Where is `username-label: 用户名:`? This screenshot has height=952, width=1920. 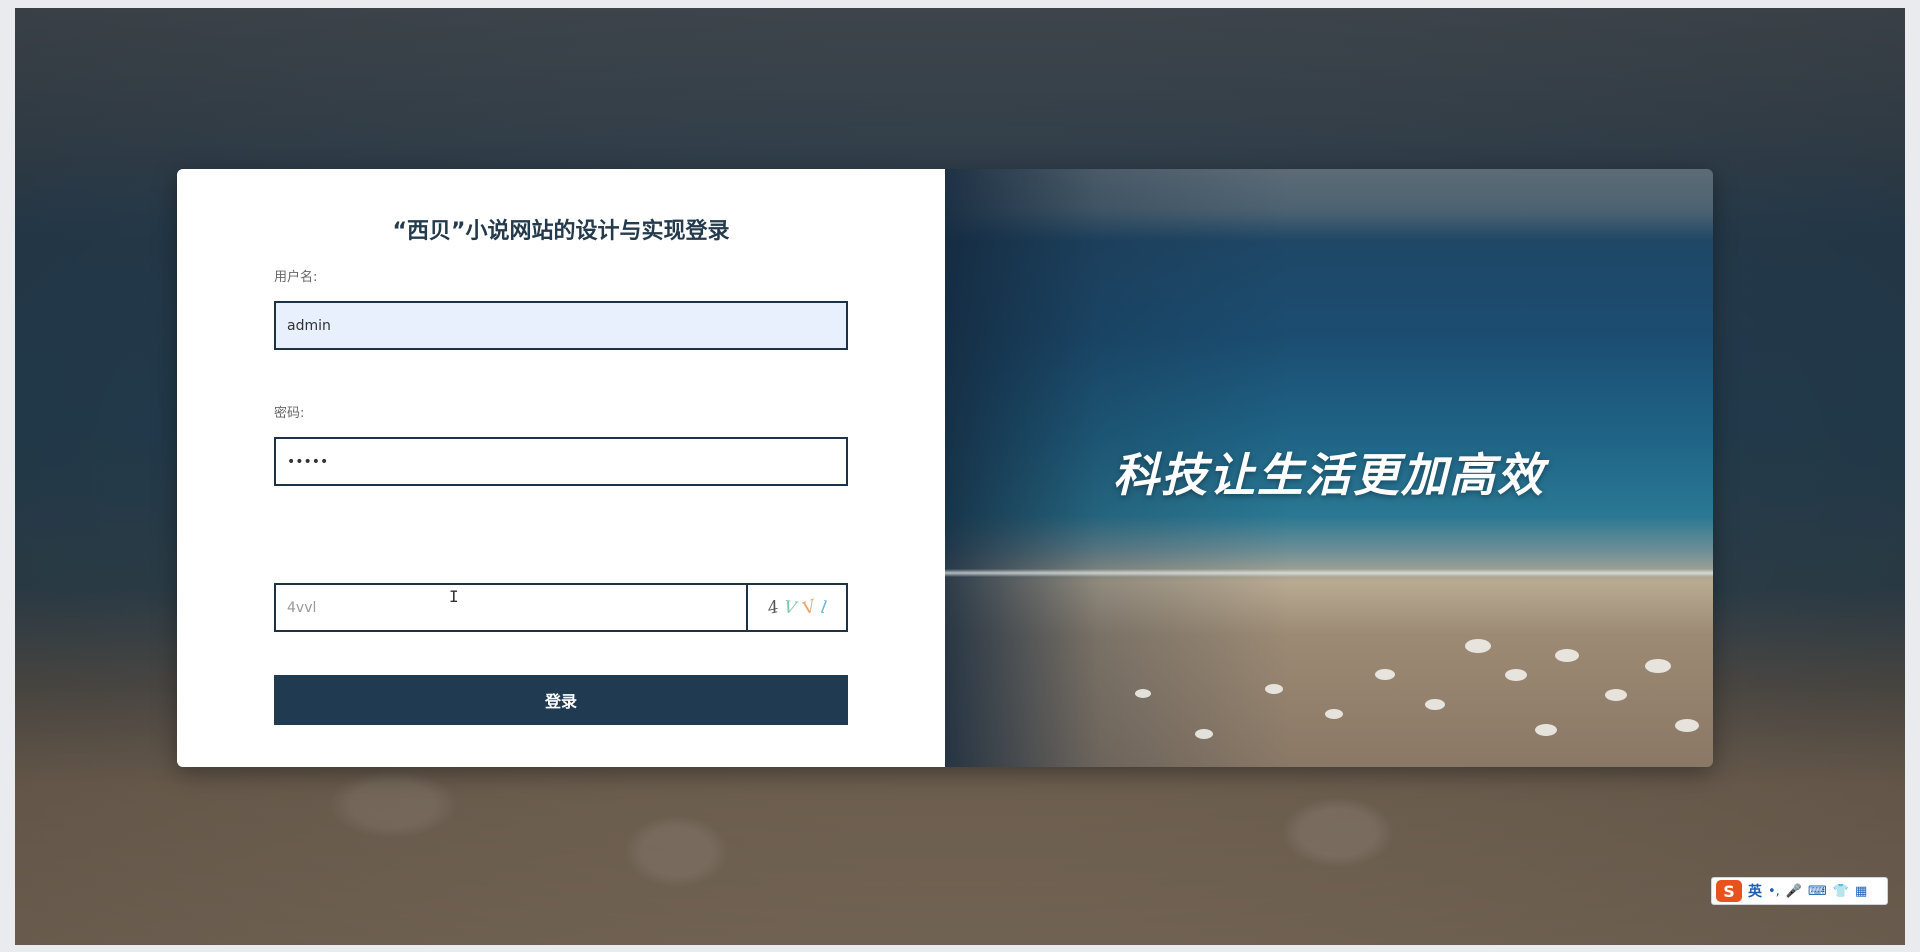 username-label: 用户名: is located at coordinates (296, 277).